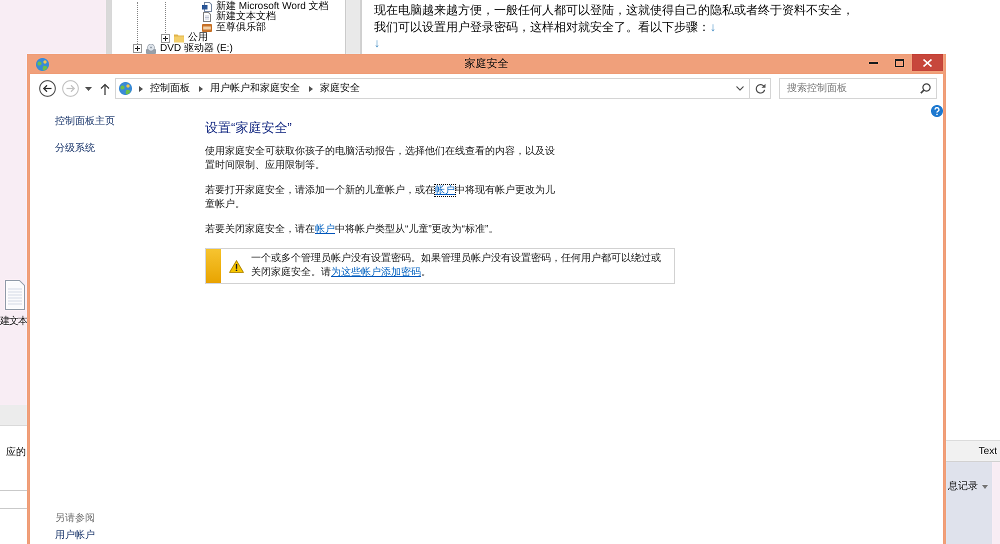 Image resolution: width=1000 pixels, height=544 pixels. Describe the element at coordinates (380, 159) in the screenshot. I see `paragraph: 使用家庭安全可获取你孩子的电脑活动报告，选择他们在线查看的内容，以及设置时间限制、应用限制等。` at that location.